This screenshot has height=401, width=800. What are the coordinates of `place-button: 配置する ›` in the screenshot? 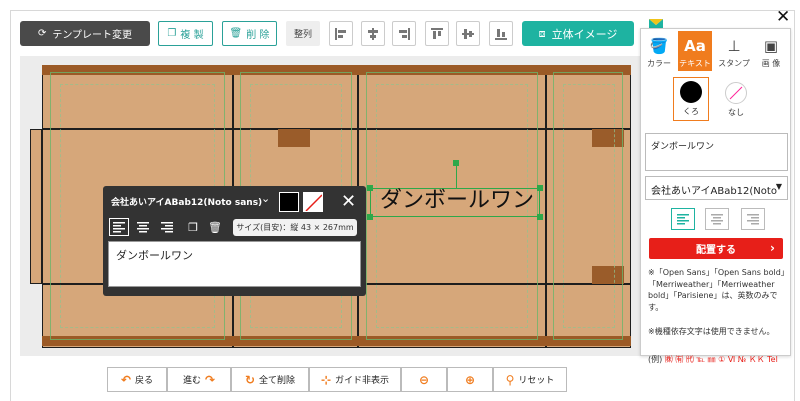 It's located at (716, 248).